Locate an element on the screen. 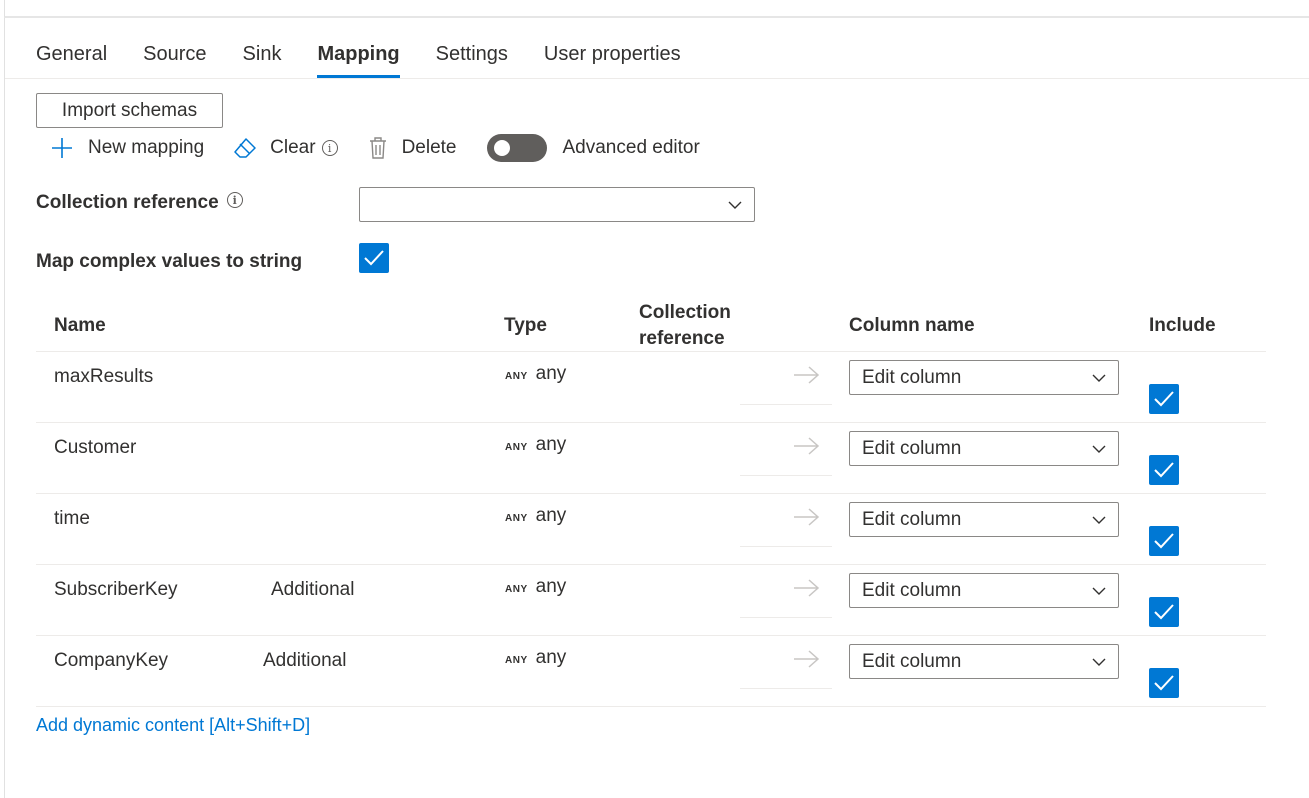 The width and height of the screenshot is (1309, 798). map-complex-label: Map complex values to string is located at coordinates (169, 261).